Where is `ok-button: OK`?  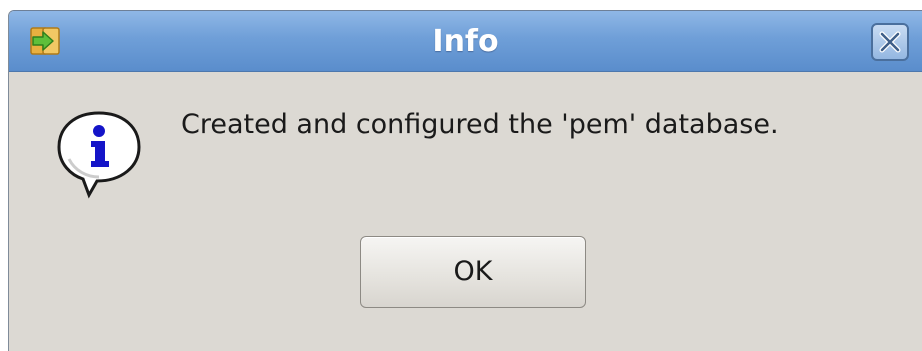
ok-button: OK is located at coordinates (473, 272).